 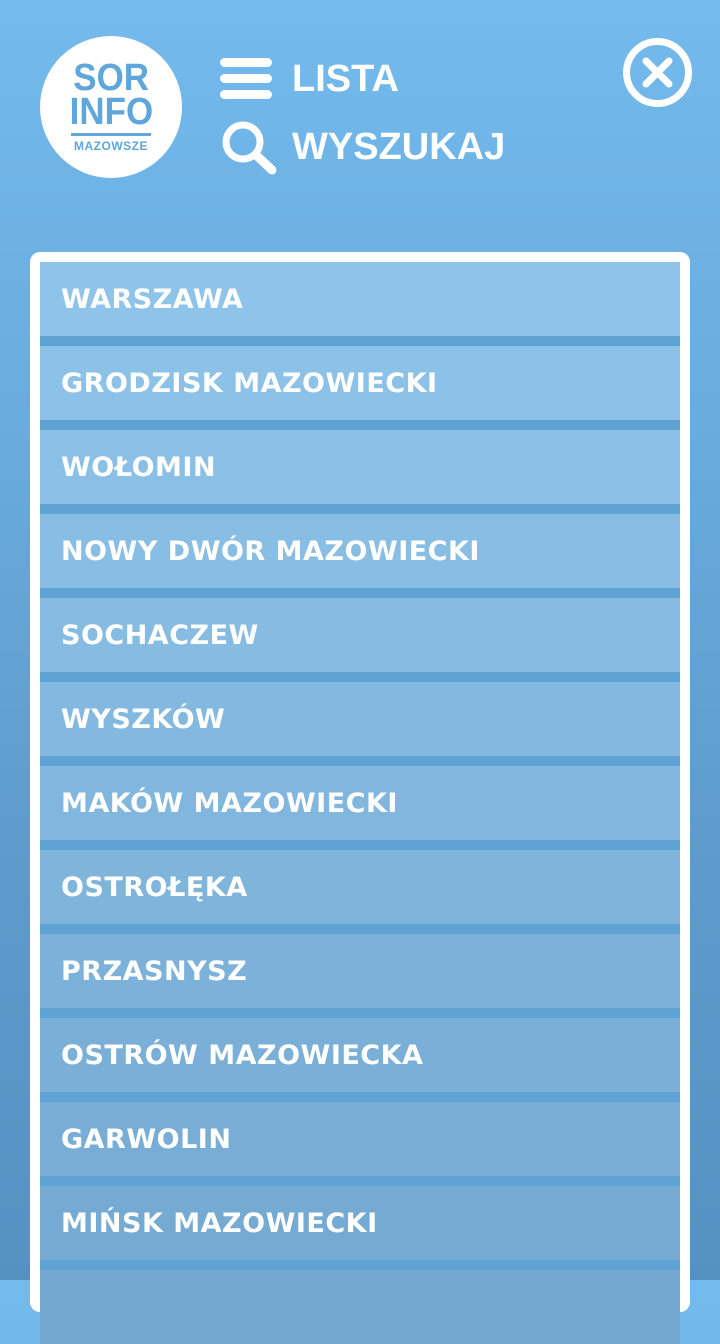 I want to click on city-list-item: NOWY DWÓR MAZOWIECKI, so click(x=360, y=551).